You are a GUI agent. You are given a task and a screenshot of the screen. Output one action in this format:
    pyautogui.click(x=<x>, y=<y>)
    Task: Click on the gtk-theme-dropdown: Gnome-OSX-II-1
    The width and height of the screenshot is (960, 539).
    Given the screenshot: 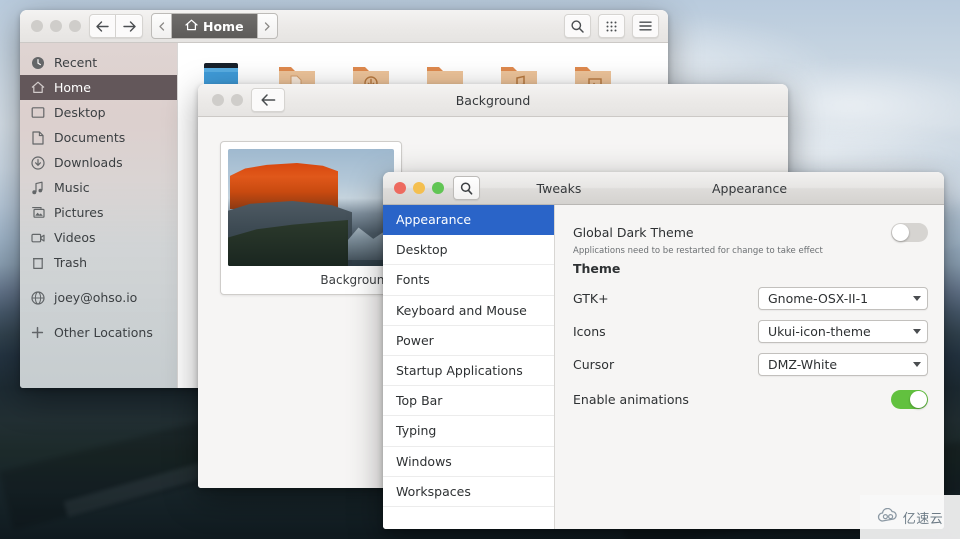 What is the action you would take?
    pyautogui.click(x=843, y=298)
    